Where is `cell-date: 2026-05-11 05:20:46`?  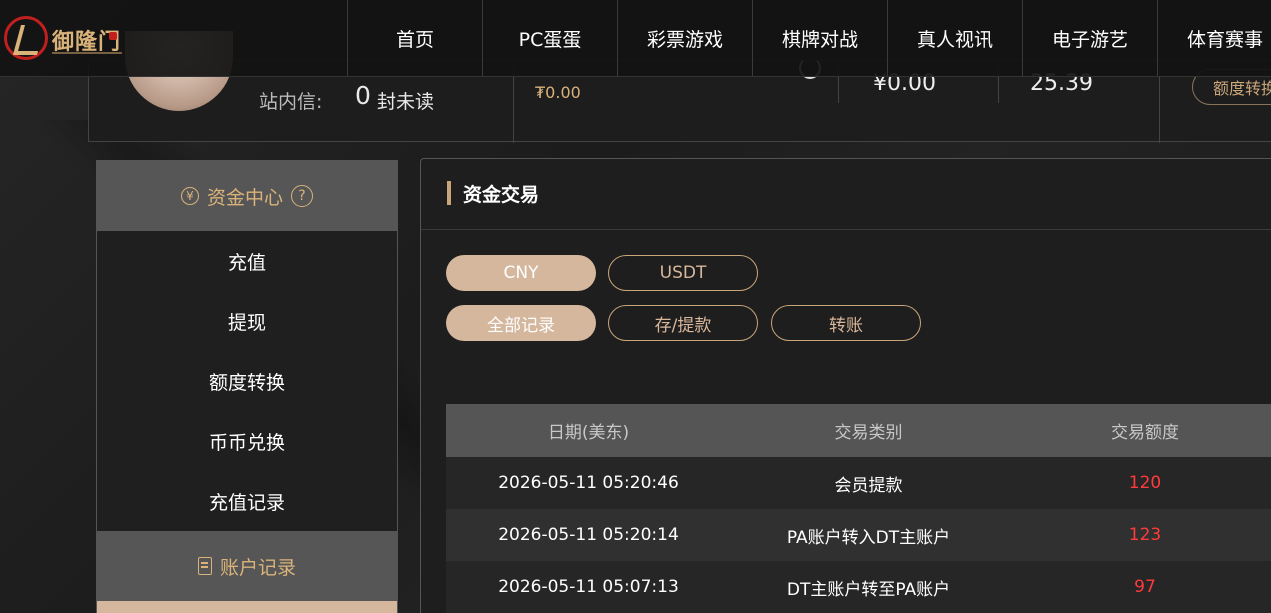
cell-date: 2026-05-11 05:20:46 is located at coordinates (588, 483).